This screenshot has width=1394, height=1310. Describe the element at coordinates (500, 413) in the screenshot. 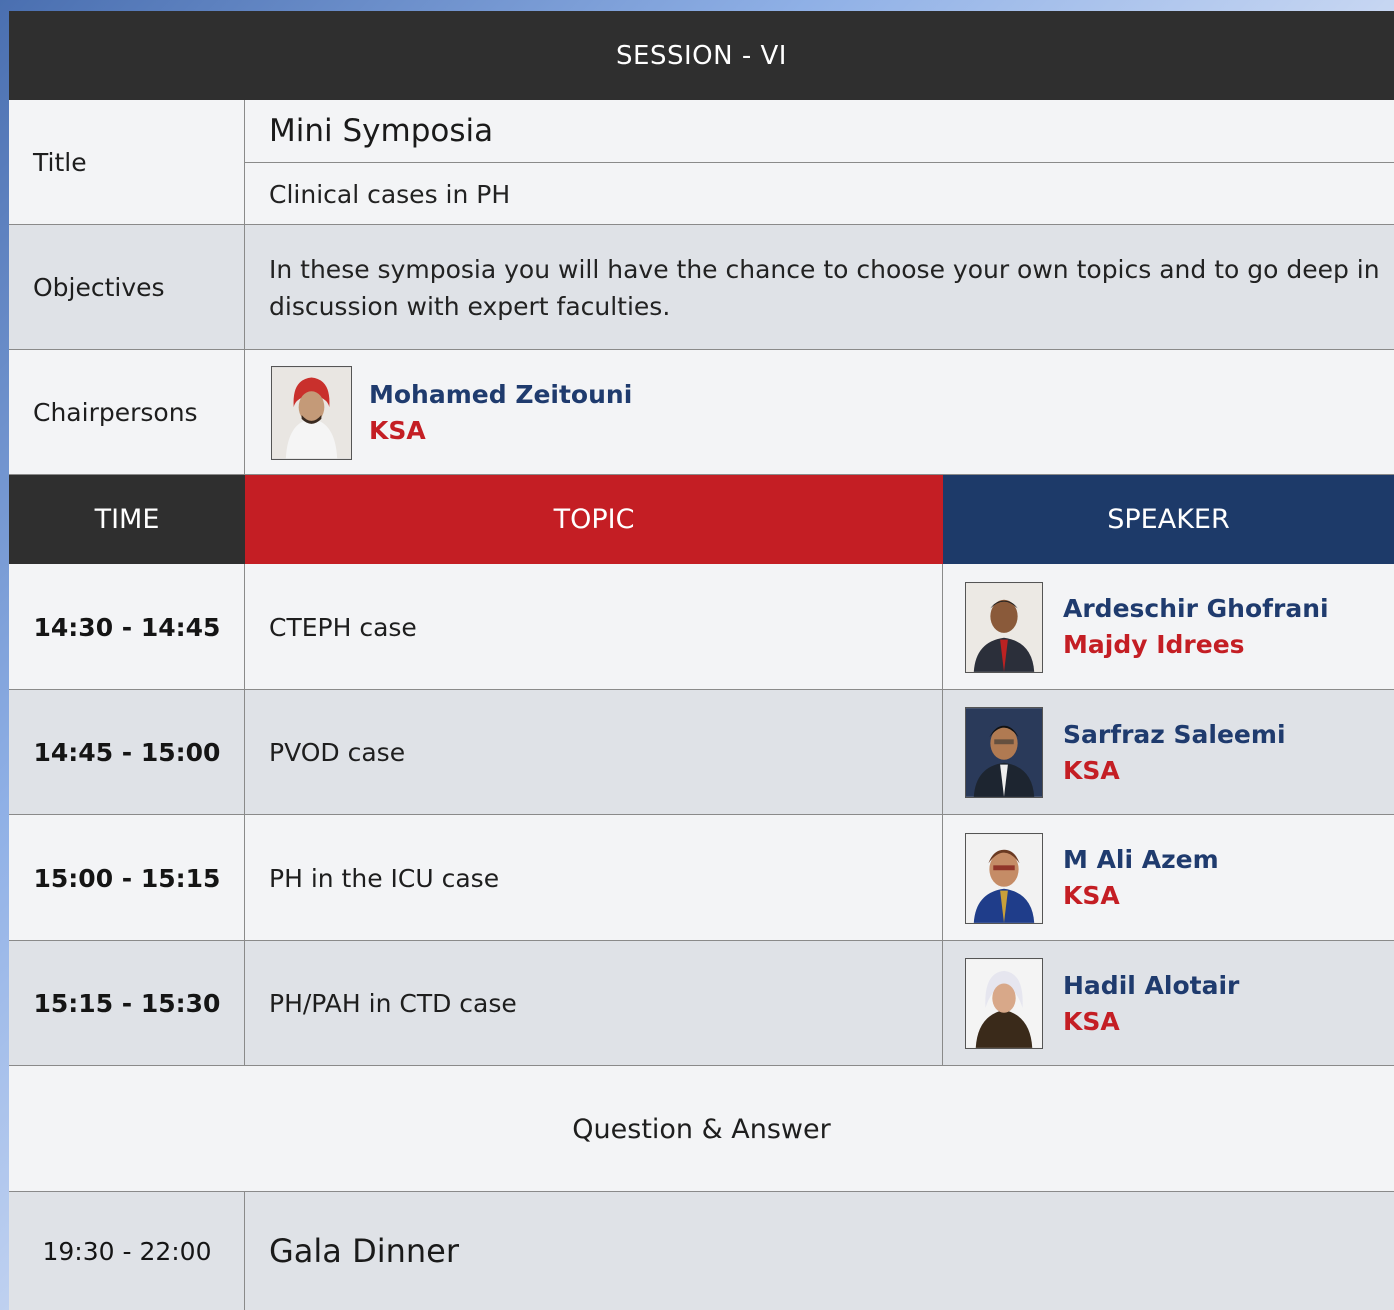

I see `chairperson-text: Mohamed Zeitouni KSA` at that location.